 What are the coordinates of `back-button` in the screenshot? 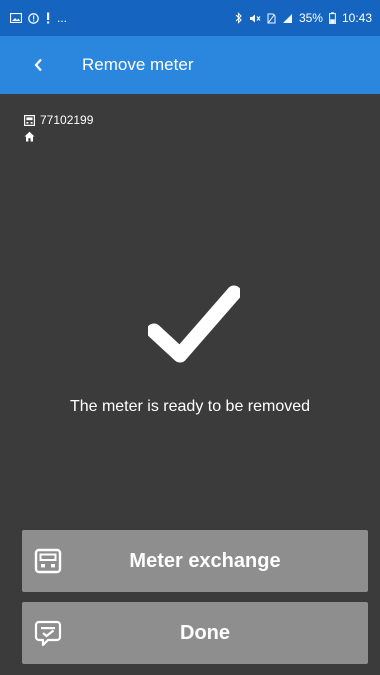 It's located at (38, 65).